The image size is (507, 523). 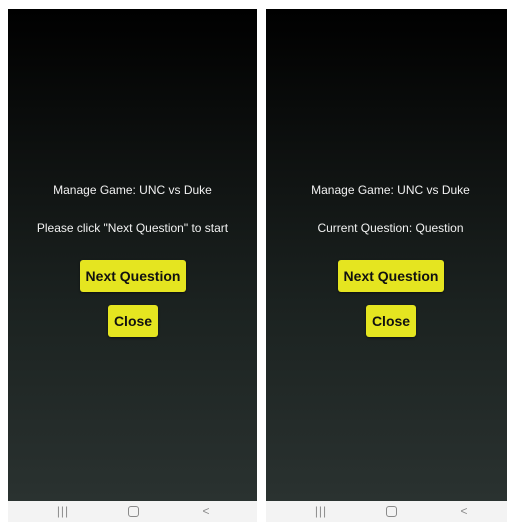 I want to click on current-question-text: Current Question: Question, so click(x=390, y=228).